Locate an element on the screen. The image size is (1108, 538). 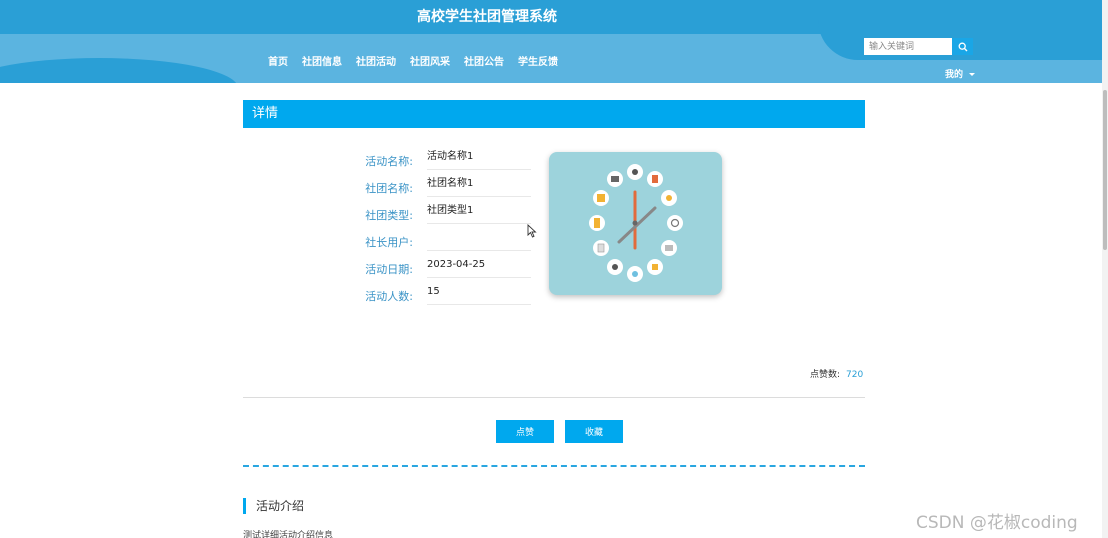
caret-down-icon is located at coordinates (972, 74).